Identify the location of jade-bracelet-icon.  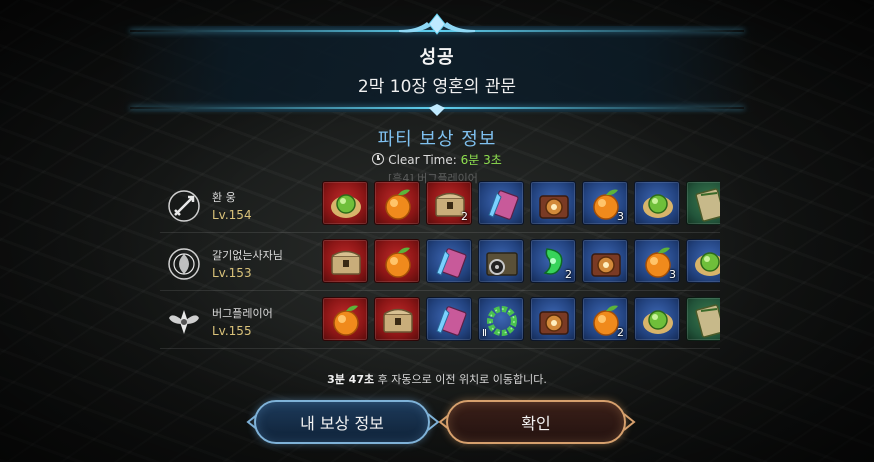
(502, 321).